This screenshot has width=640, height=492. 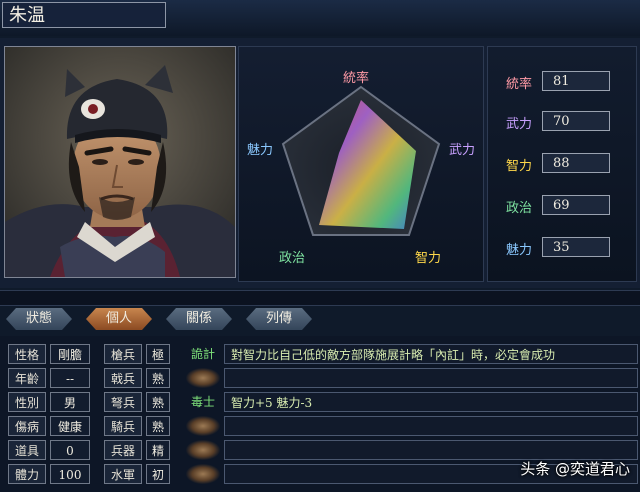 What do you see at coordinates (518, 250) in the screenshot?
I see `stat-label-charm: 魅力` at bounding box center [518, 250].